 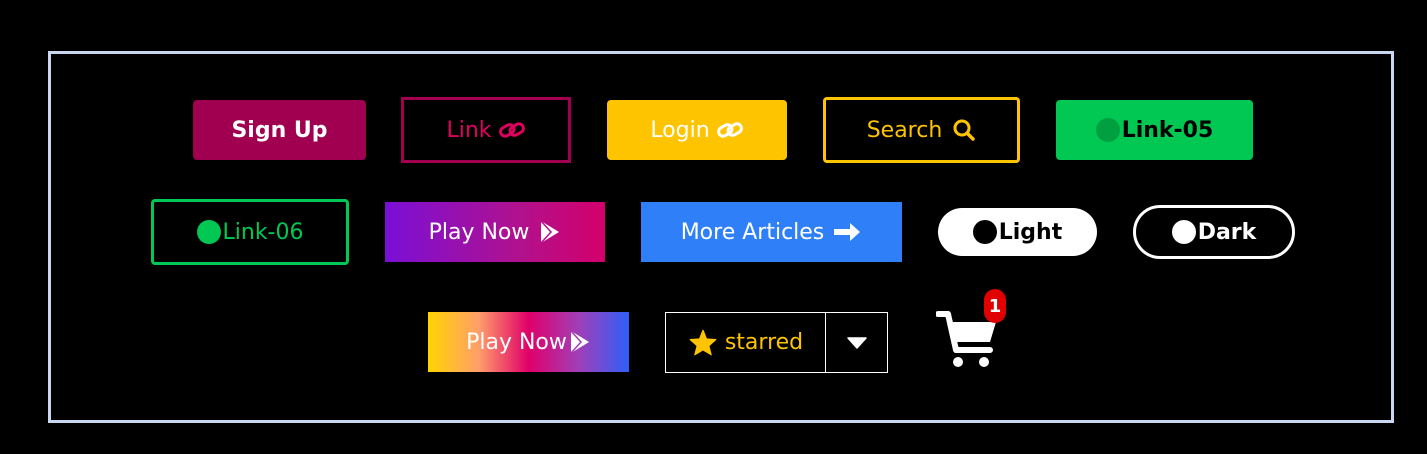 I want to click on caret-down-icon, so click(x=856, y=342).